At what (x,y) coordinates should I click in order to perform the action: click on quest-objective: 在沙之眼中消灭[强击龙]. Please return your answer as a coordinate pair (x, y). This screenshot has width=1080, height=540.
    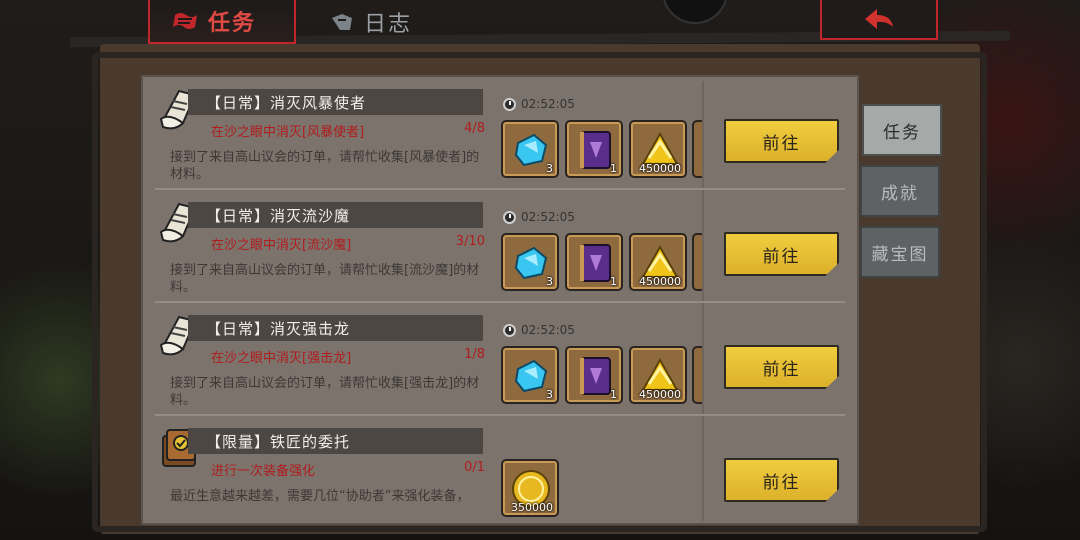
    Looking at the image, I should click on (281, 358).